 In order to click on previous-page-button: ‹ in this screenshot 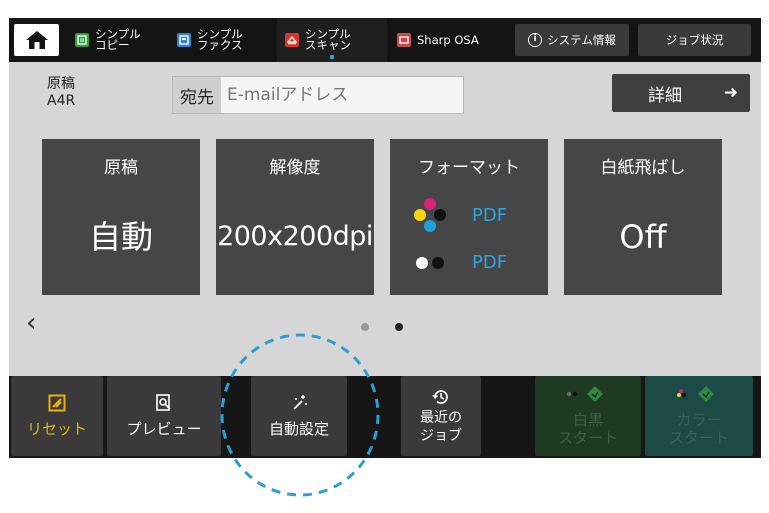, I will do `click(31, 323)`.